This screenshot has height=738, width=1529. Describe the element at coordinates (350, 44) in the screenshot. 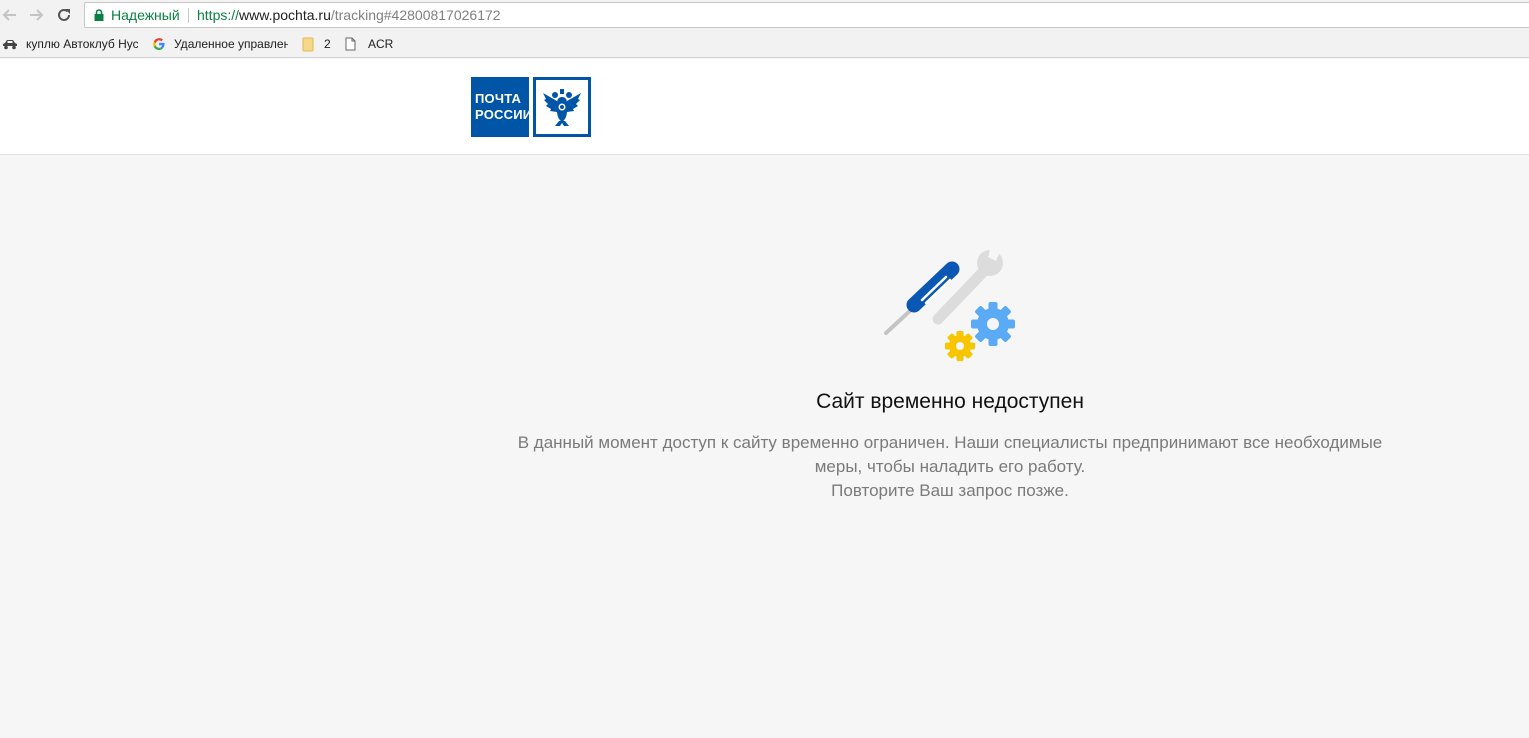

I see `page-icon` at that location.